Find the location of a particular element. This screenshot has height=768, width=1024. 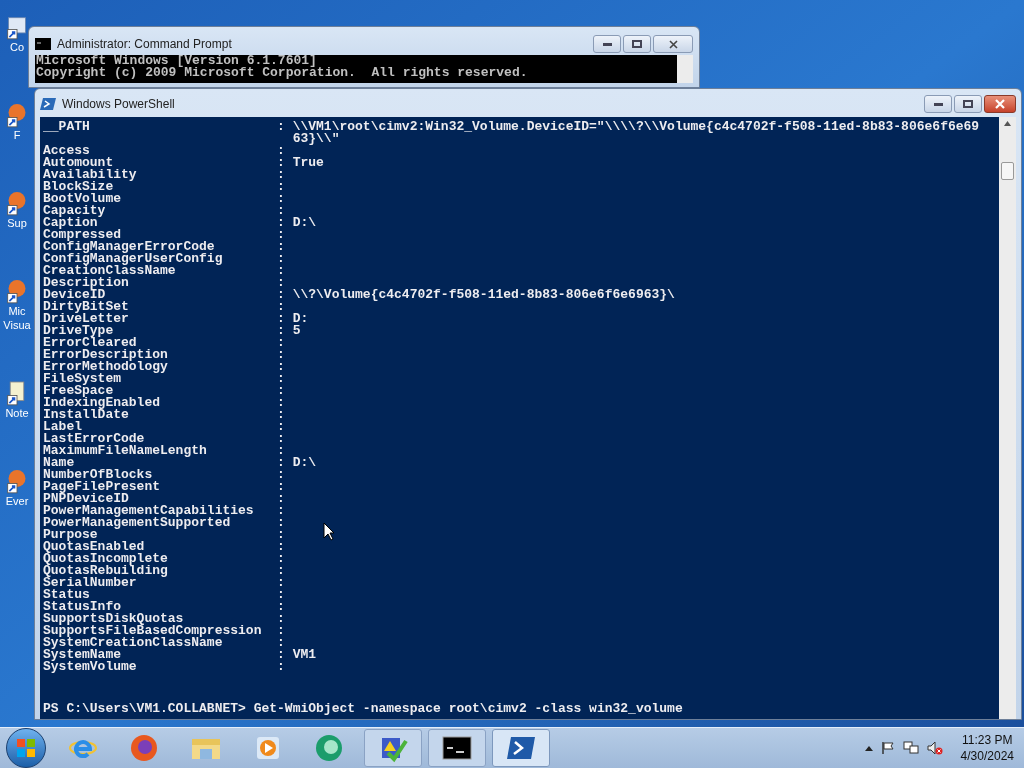

property-name: PageFilePresent is located at coordinates (102, 487).